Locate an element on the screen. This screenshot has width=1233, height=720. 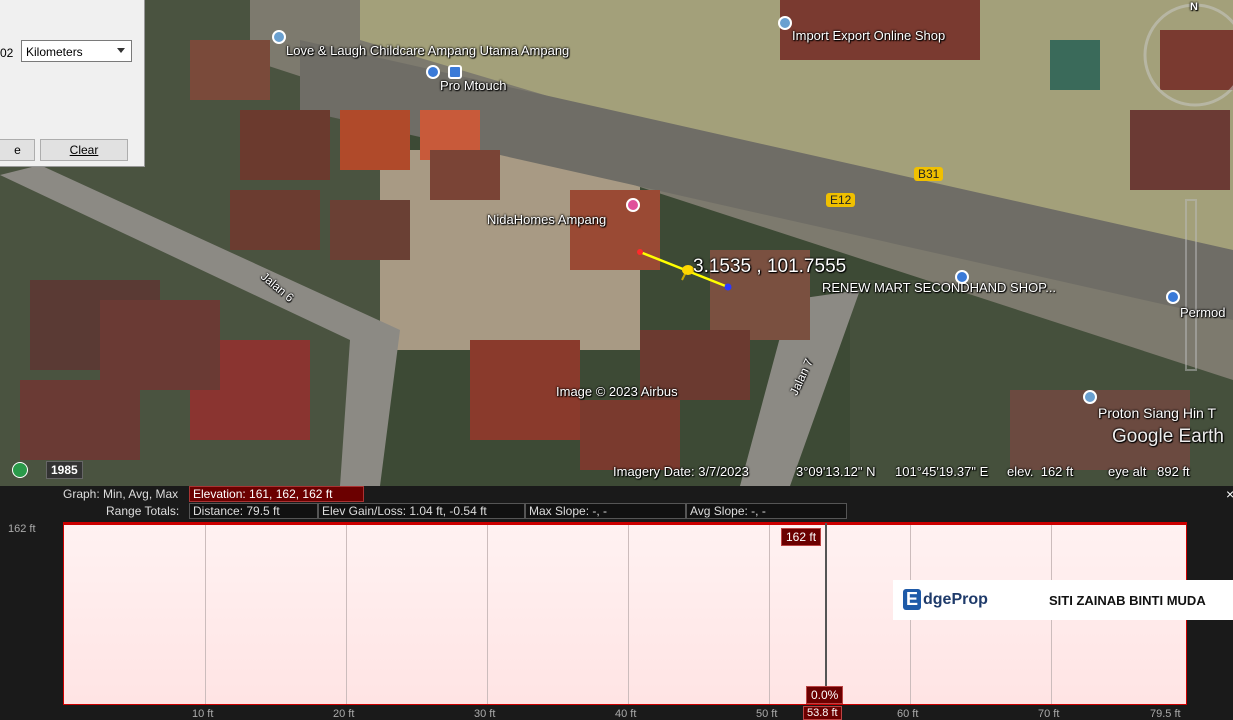
map-label-import-export: Import Export Online Shop is located at coordinates (868, 35).